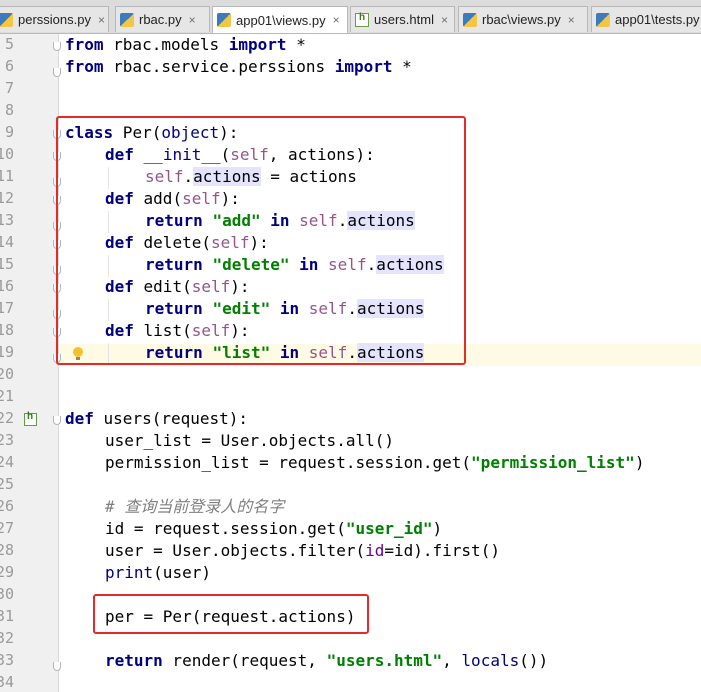 The height and width of the screenshot is (692, 701). What do you see at coordinates (362, 19) in the screenshot?
I see `html-file-icon` at bounding box center [362, 19].